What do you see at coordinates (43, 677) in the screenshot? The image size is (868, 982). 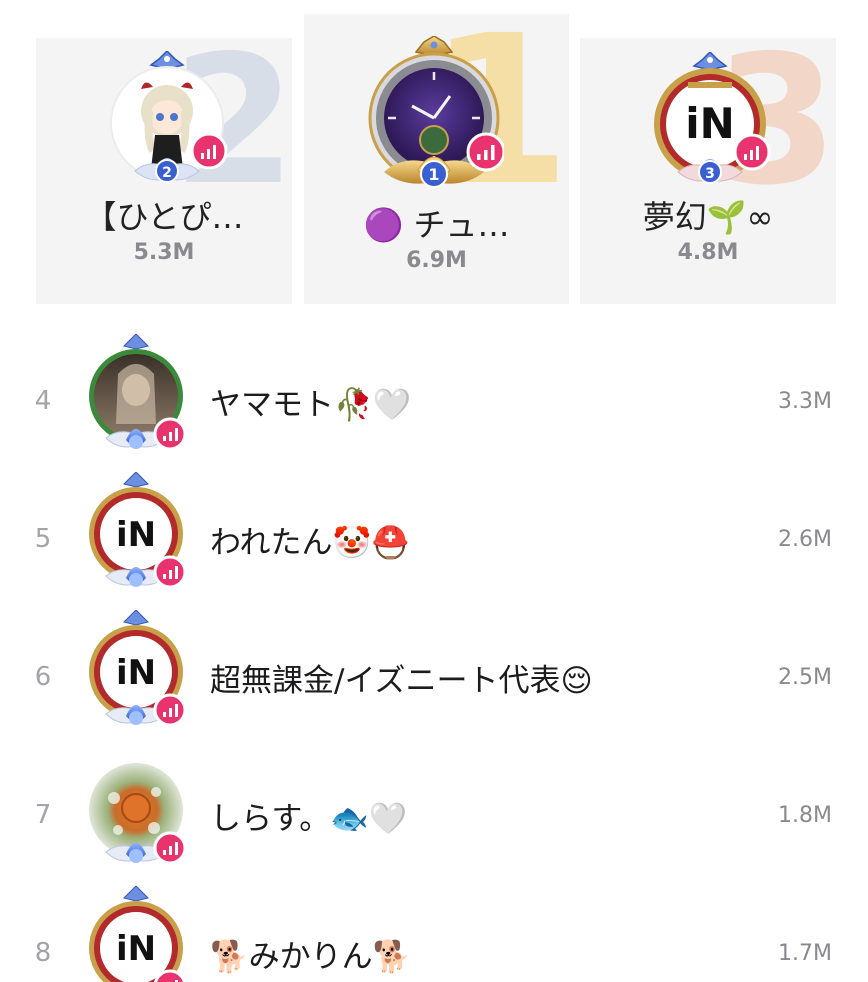 I see `rank-number: 6` at bounding box center [43, 677].